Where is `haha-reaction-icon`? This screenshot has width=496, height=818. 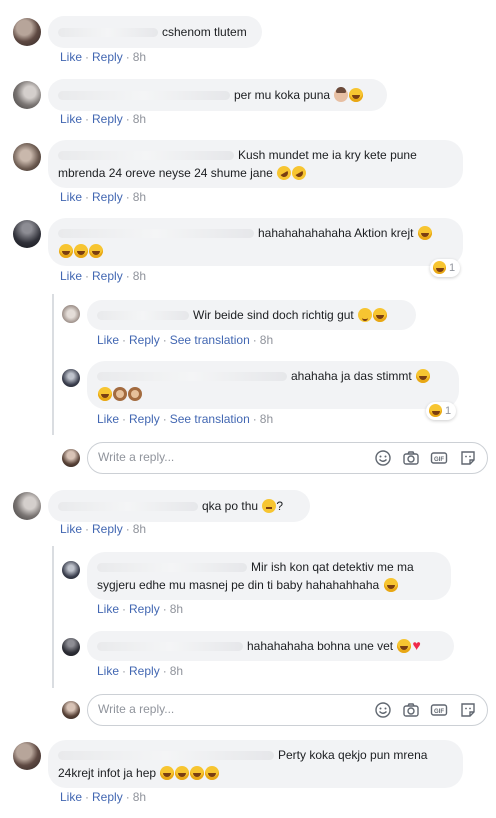
haha-reaction-icon is located at coordinates (435, 410).